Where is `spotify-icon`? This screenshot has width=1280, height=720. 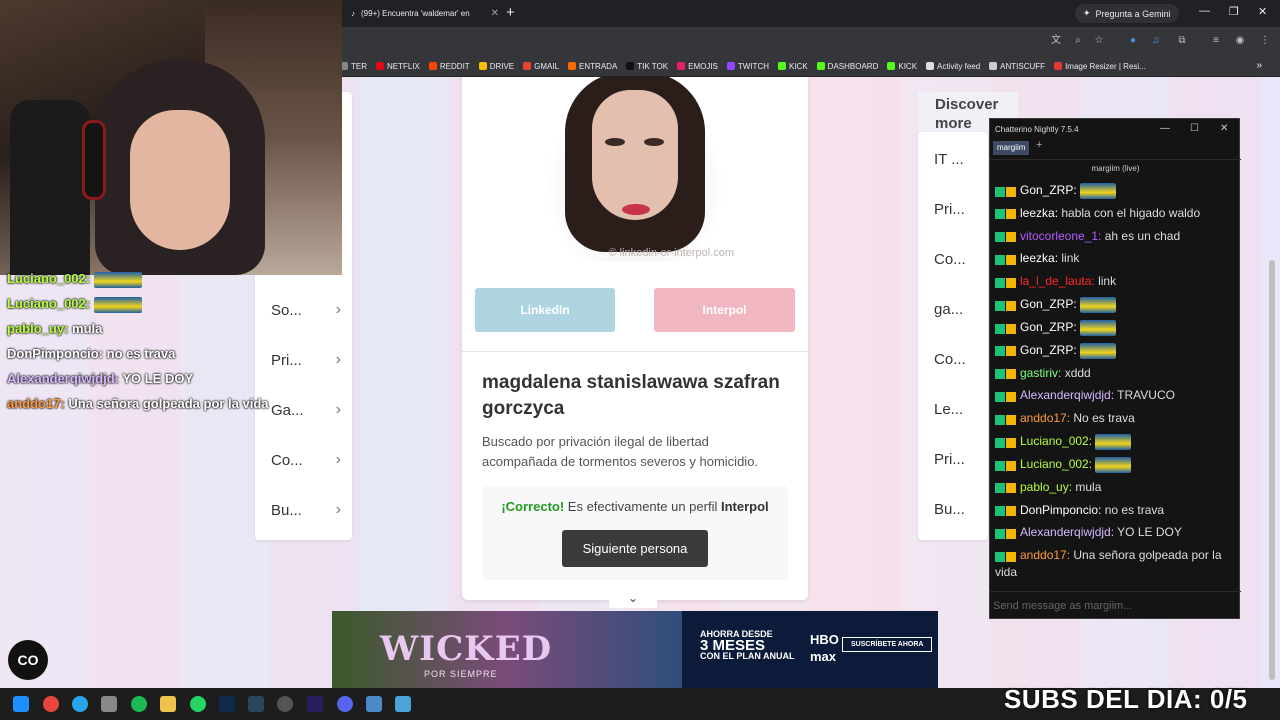 spotify-icon is located at coordinates (139, 704).